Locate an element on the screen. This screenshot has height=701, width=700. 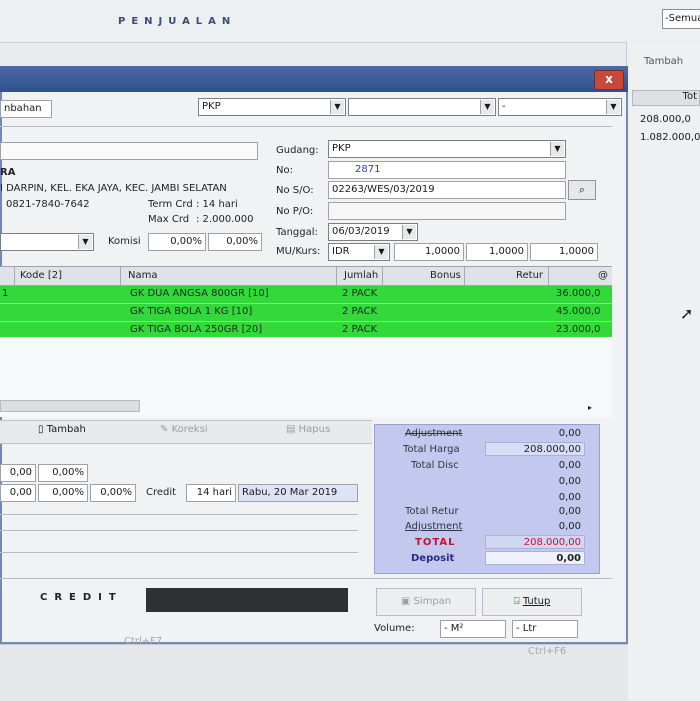
adjustment-value: 0,00 is located at coordinates (569, 433).